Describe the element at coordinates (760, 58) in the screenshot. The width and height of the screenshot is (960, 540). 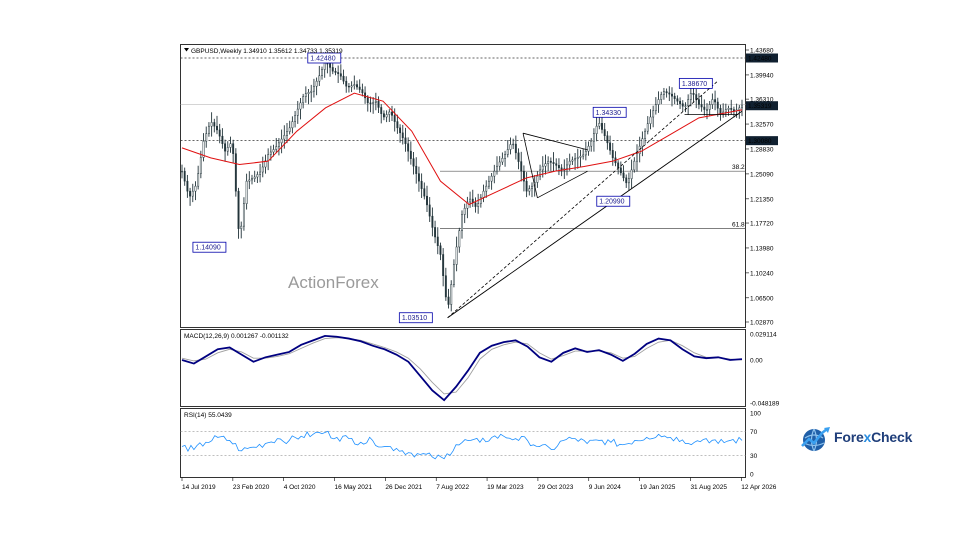
I see `price-tag-label: 1.42480` at that location.